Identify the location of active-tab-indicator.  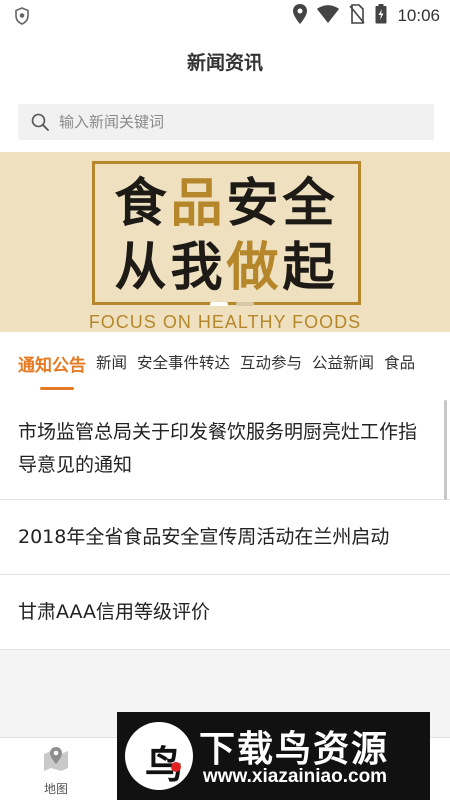
(57, 388).